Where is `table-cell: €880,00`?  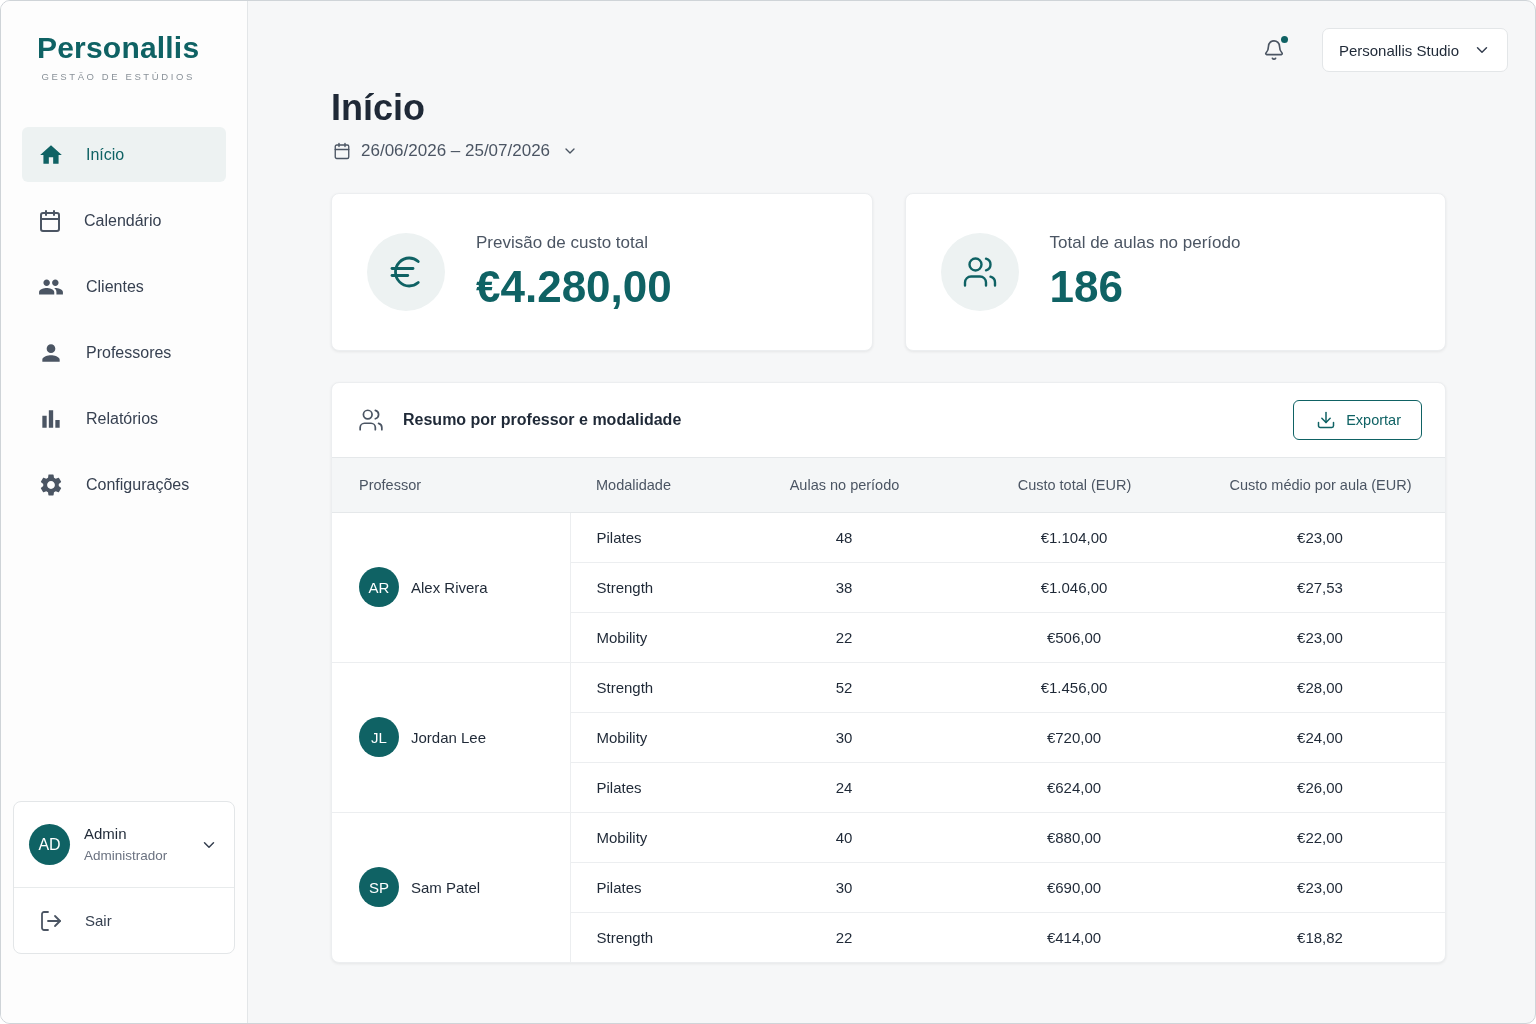 table-cell: €880,00 is located at coordinates (1074, 837).